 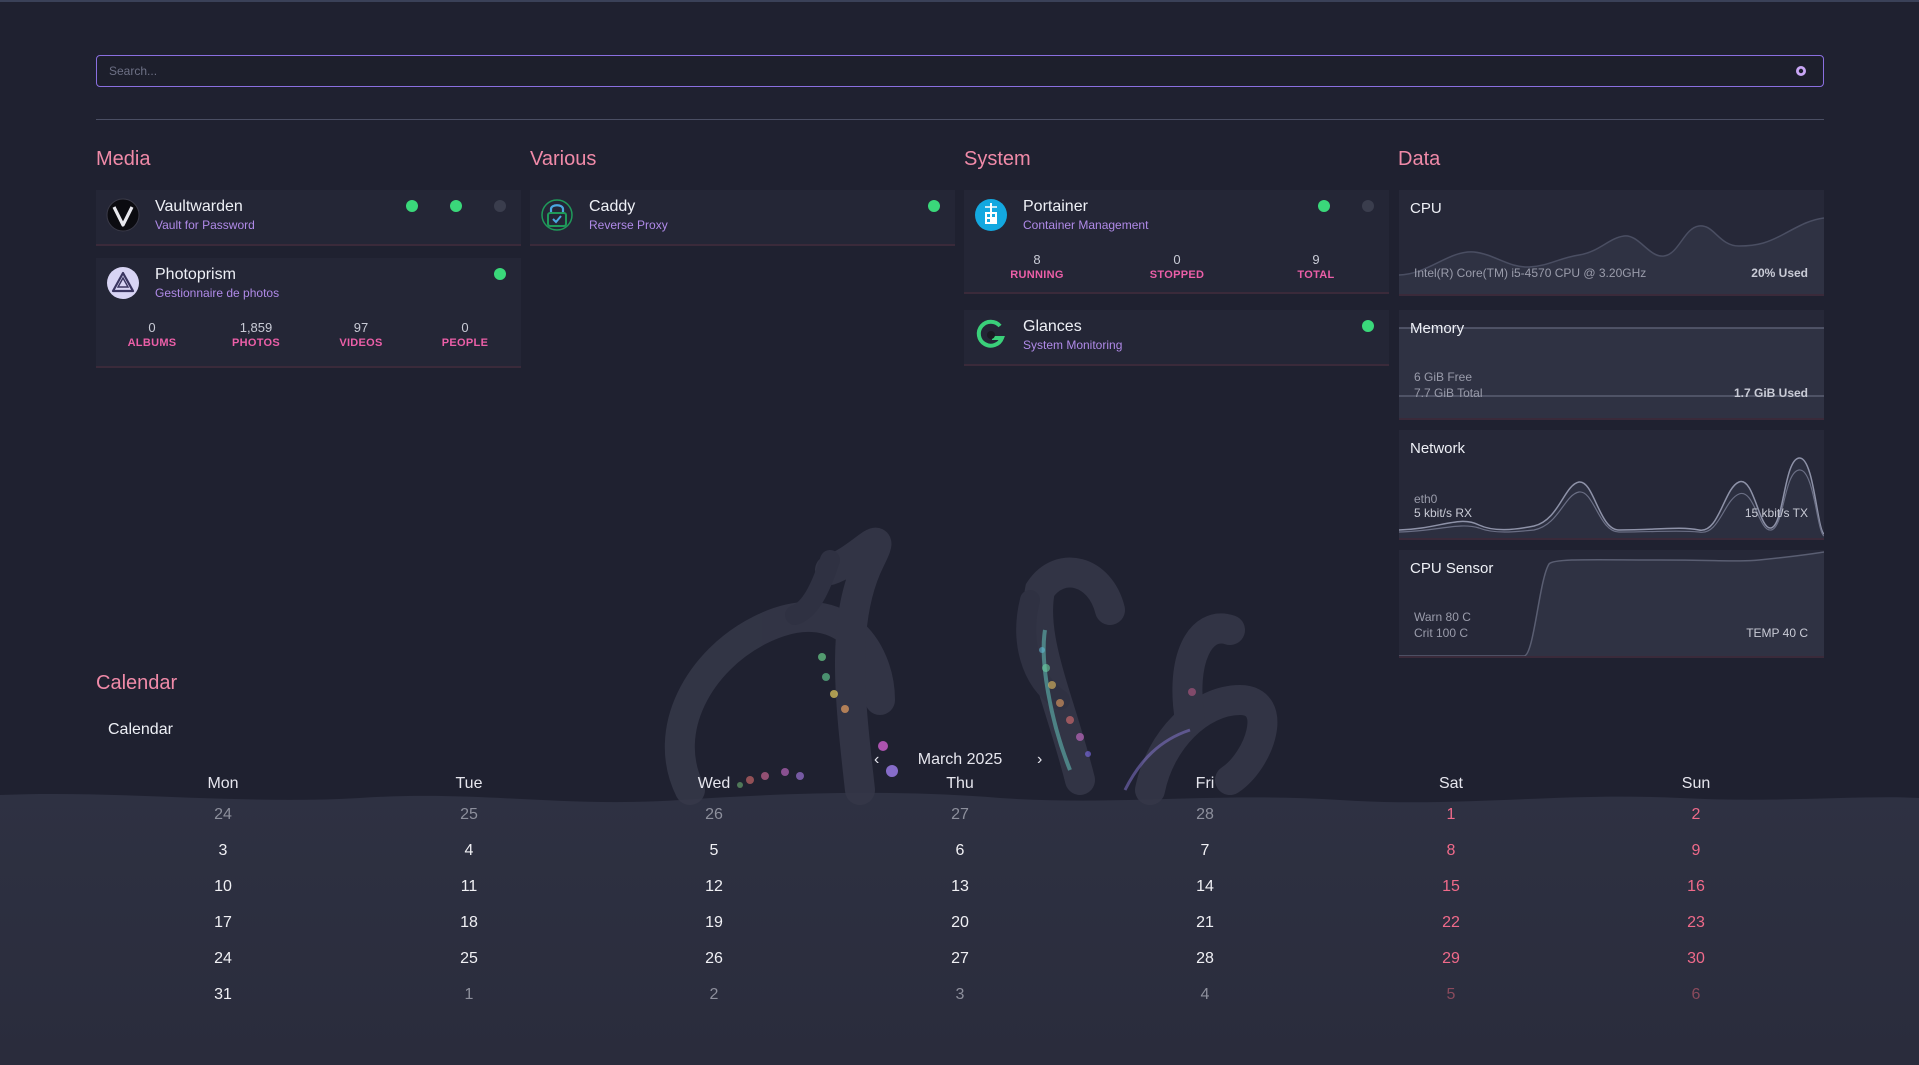 I want to click on search-icon, so click(x=1801, y=71).